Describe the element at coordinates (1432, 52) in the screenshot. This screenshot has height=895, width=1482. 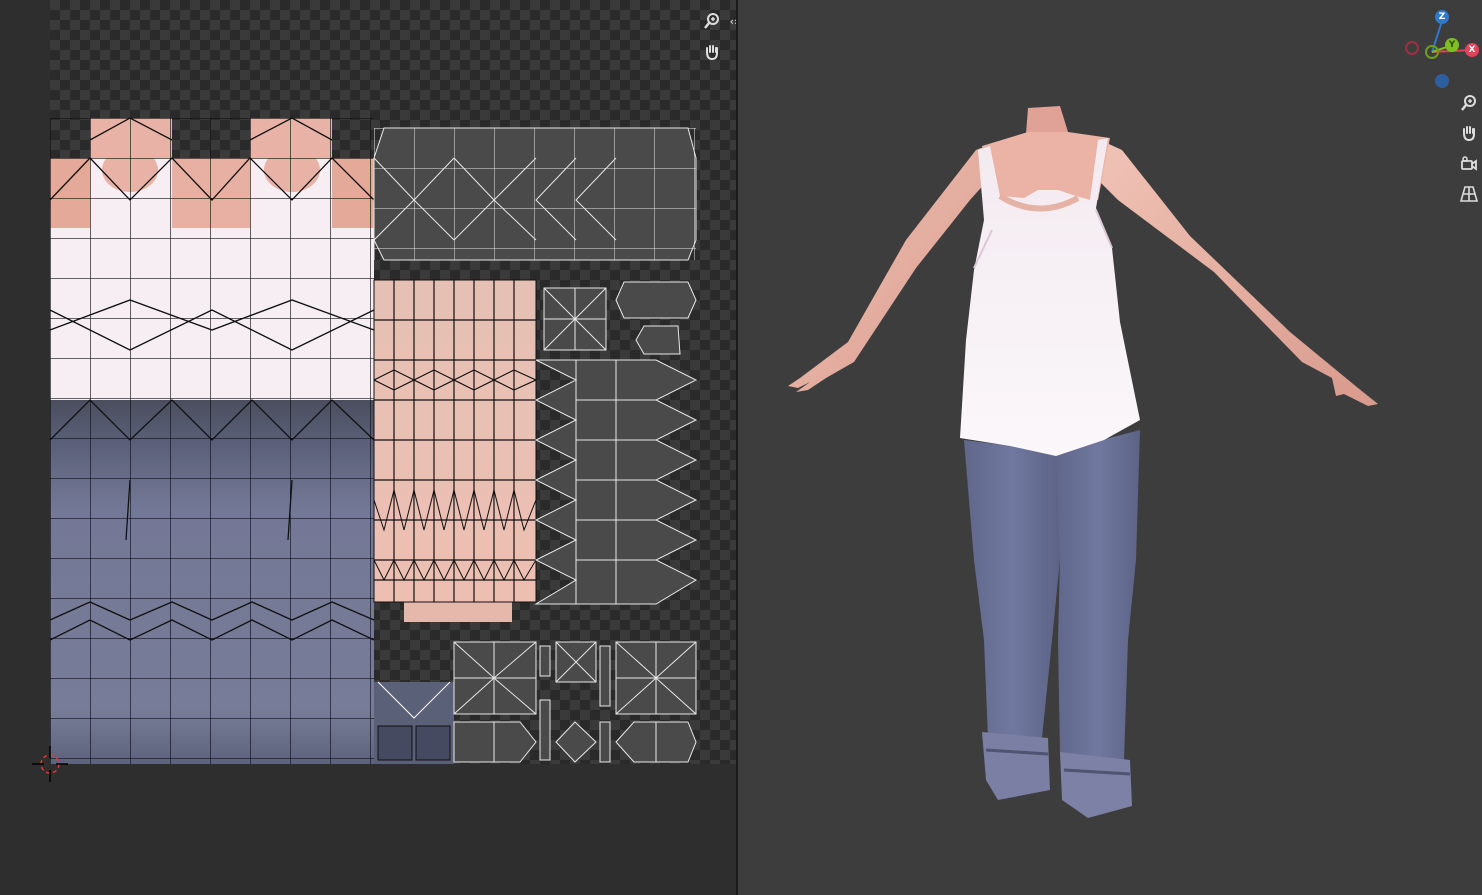
I see `gizmo-neg-y-axis` at that location.